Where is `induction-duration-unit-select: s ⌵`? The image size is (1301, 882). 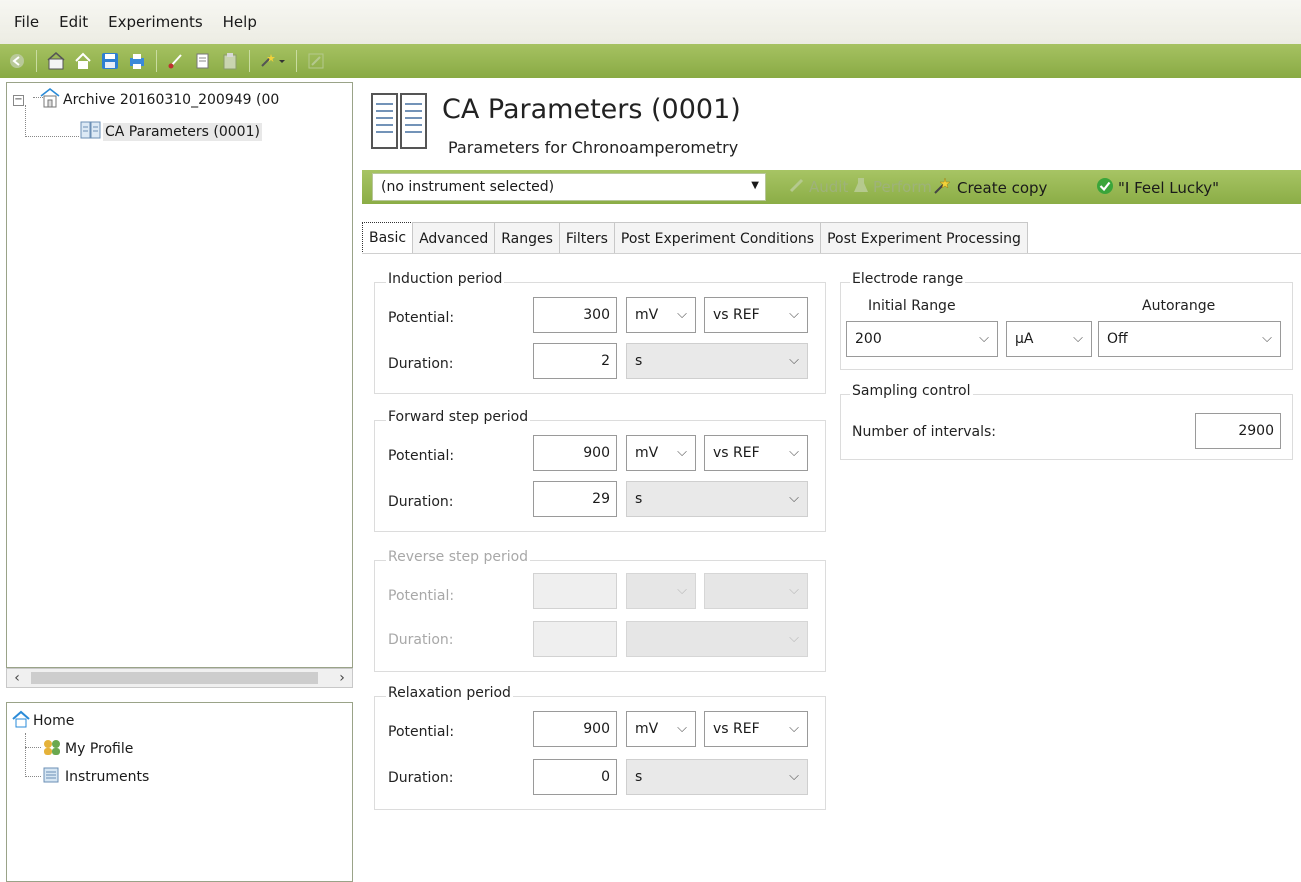 induction-duration-unit-select: s ⌵ is located at coordinates (717, 361).